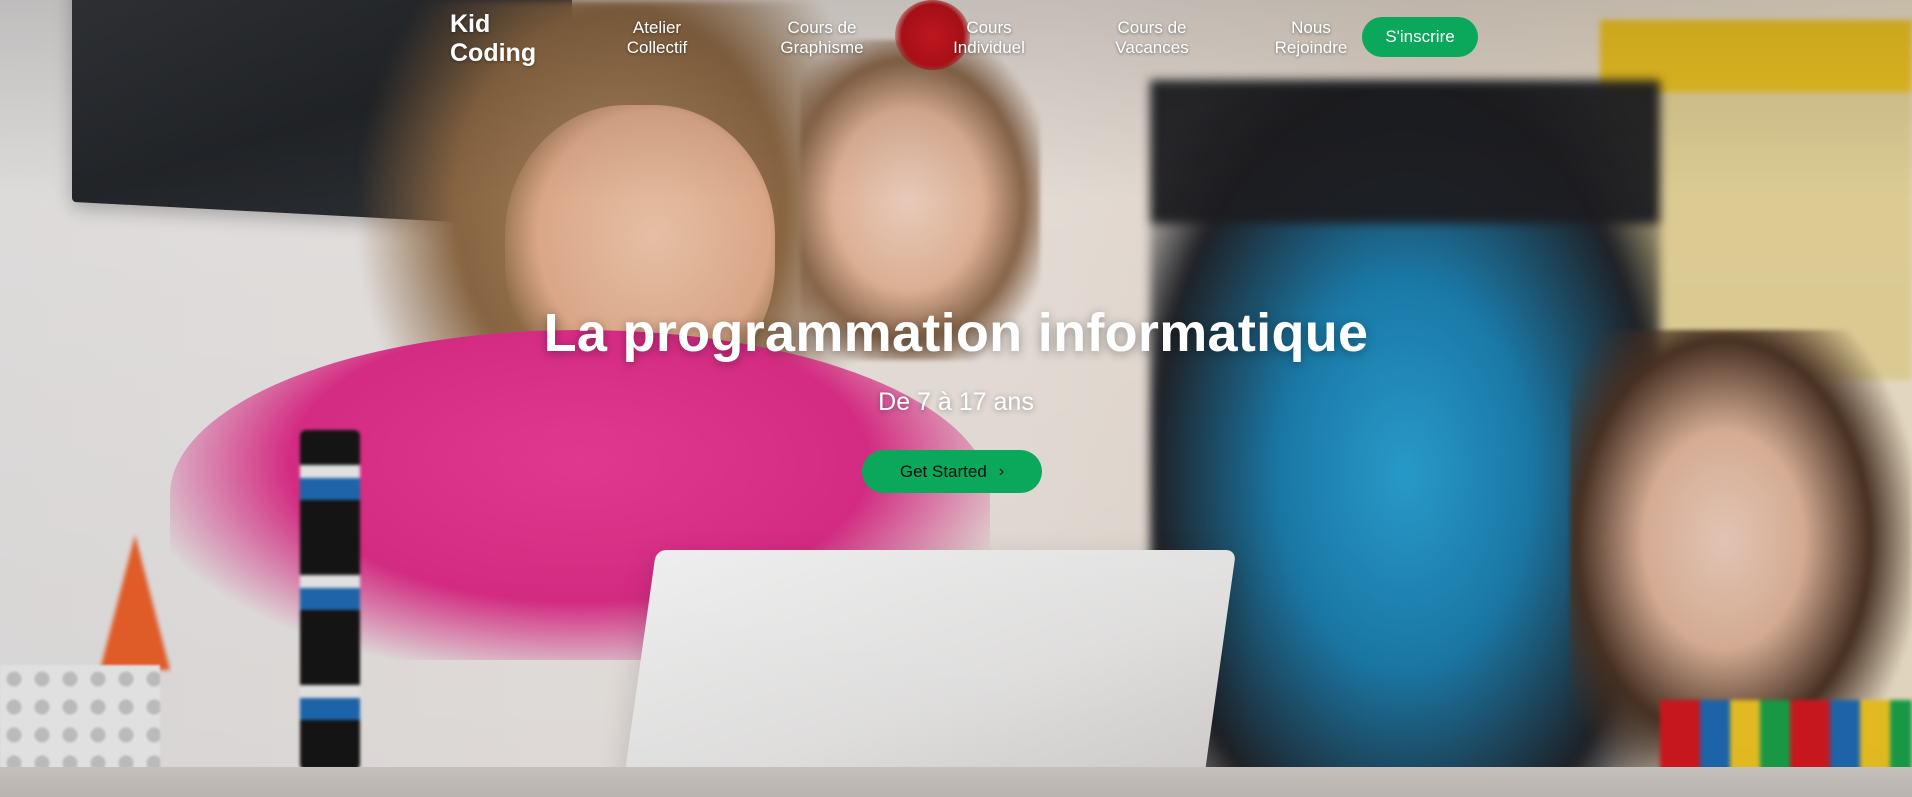 This screenshot has height=797, width=1912. What do you see at coordinates (657, 38) in the screenshot?
I see `nav-link-atelier-collectif: Atelier Collectif` at bounding box center [657, 38].